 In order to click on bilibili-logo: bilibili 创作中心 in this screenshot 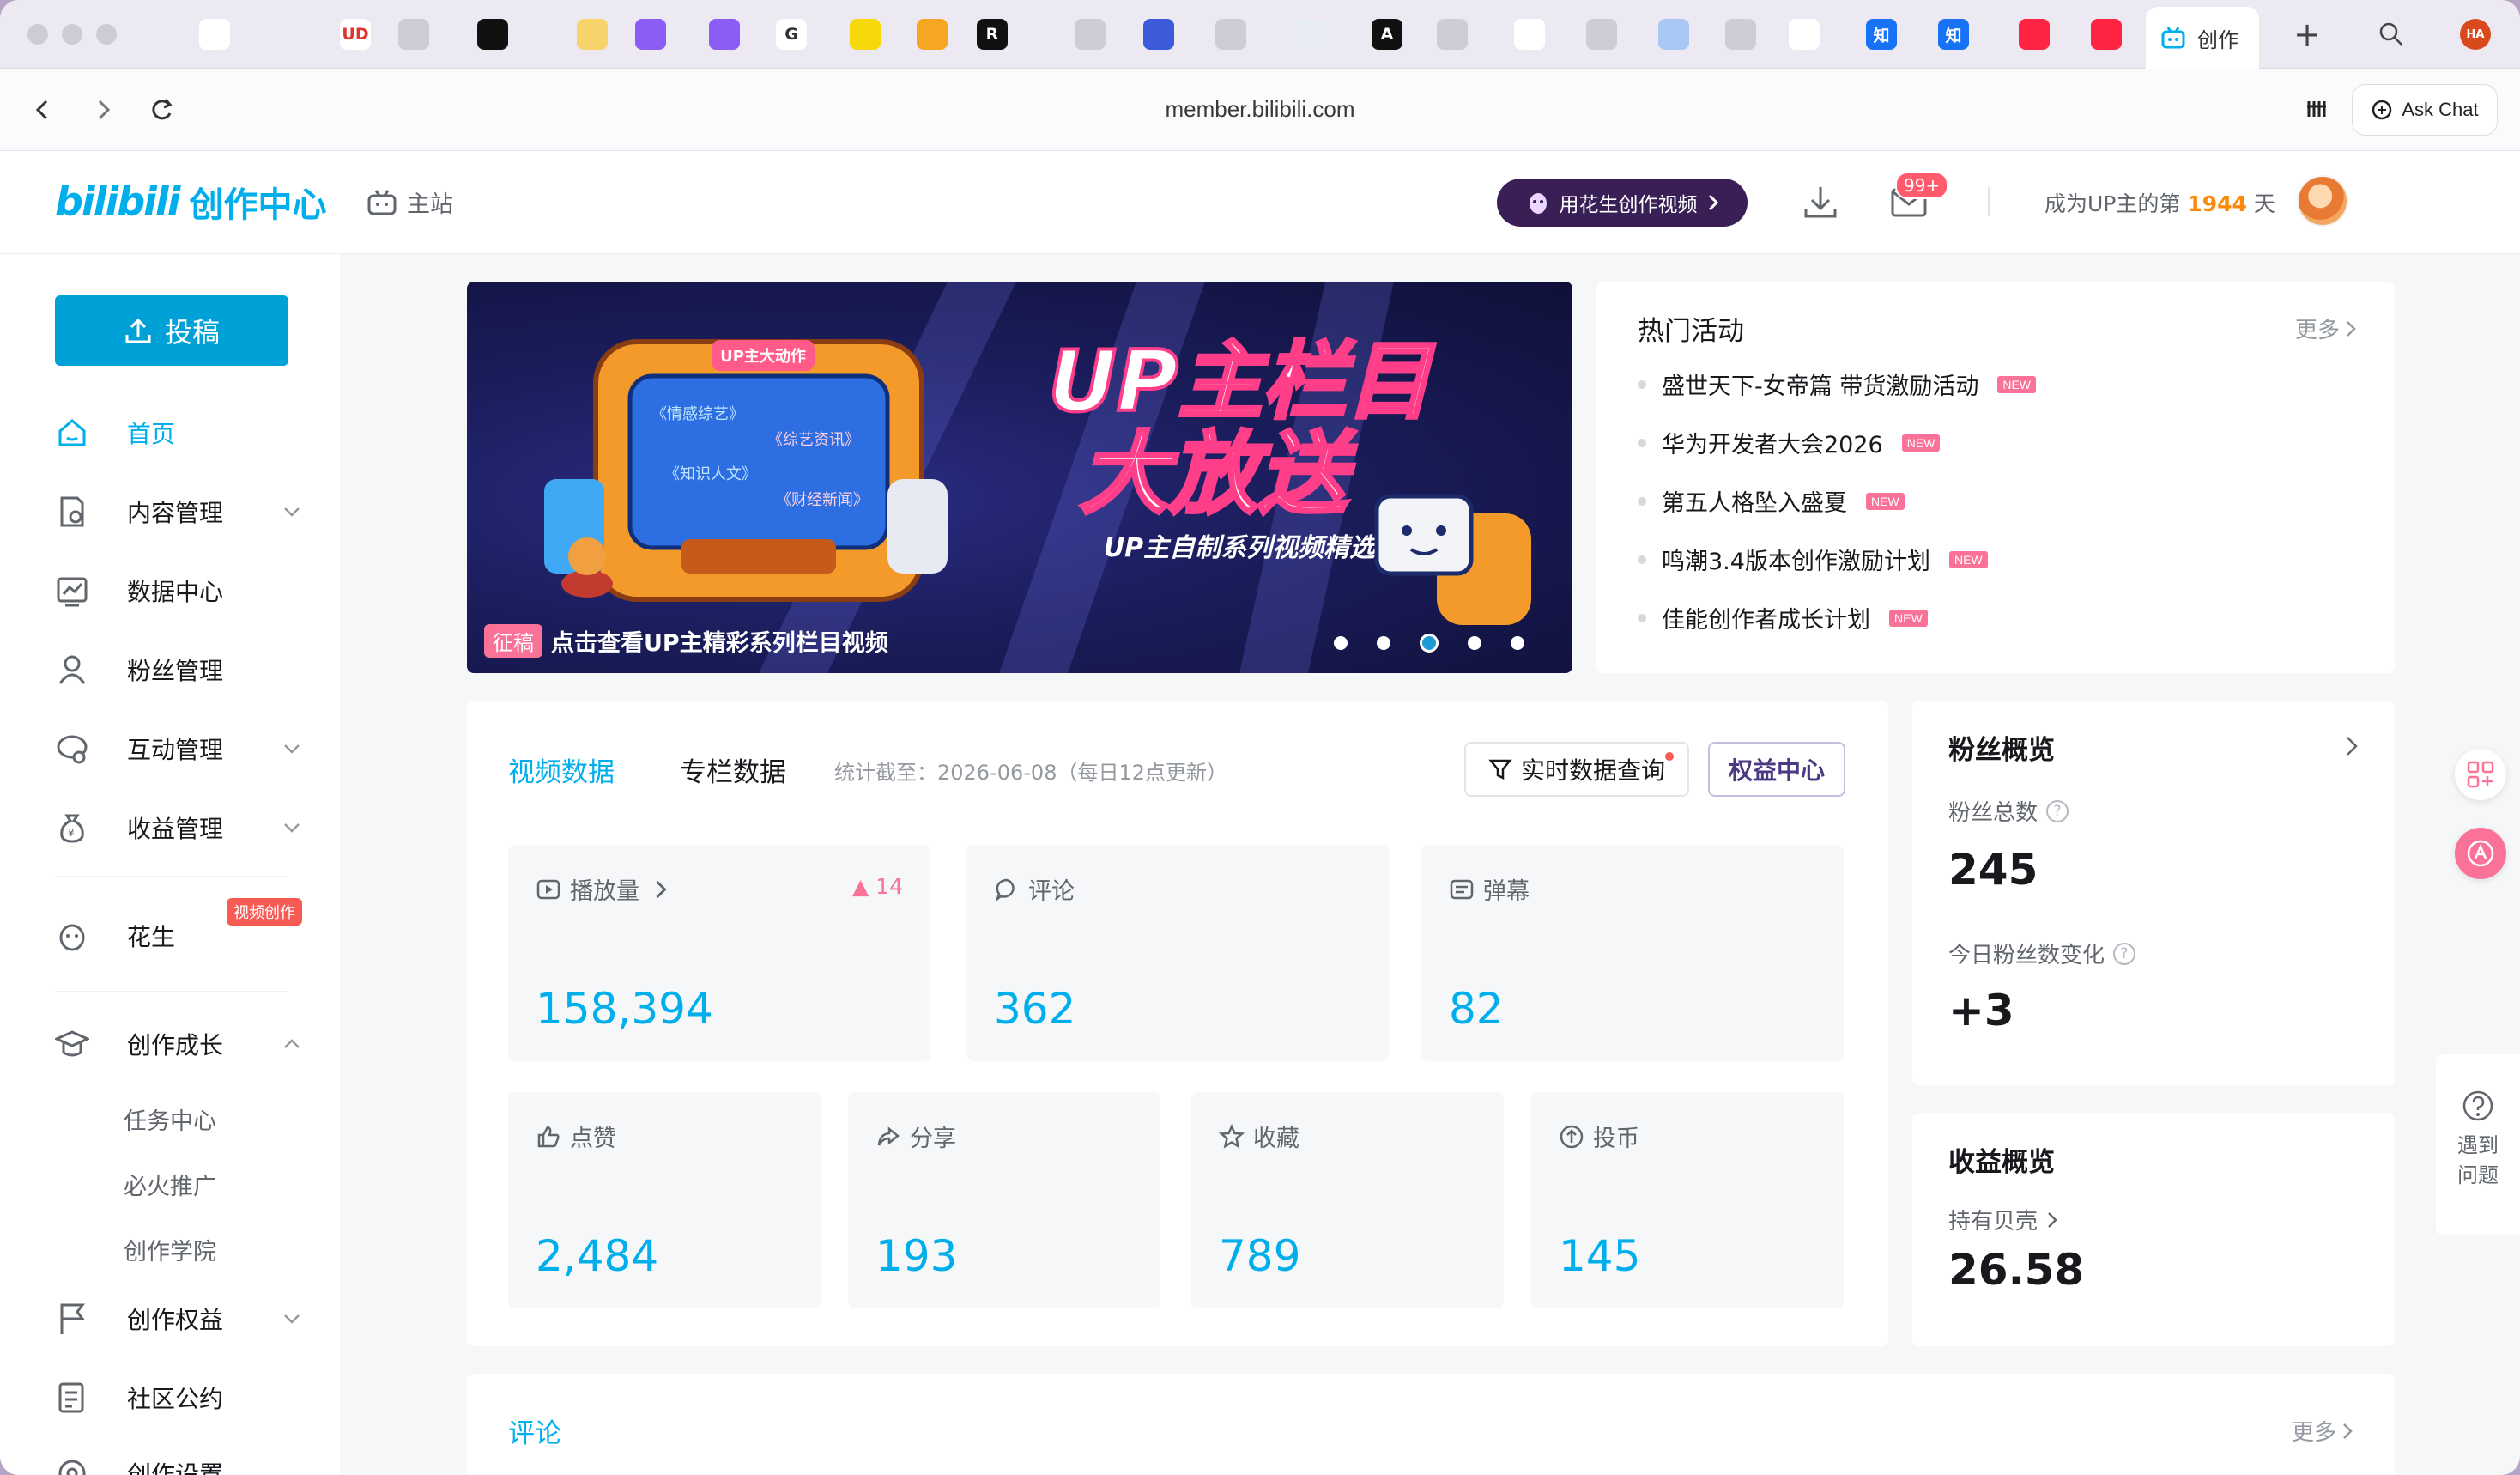, I will do `click(191, 202)`.